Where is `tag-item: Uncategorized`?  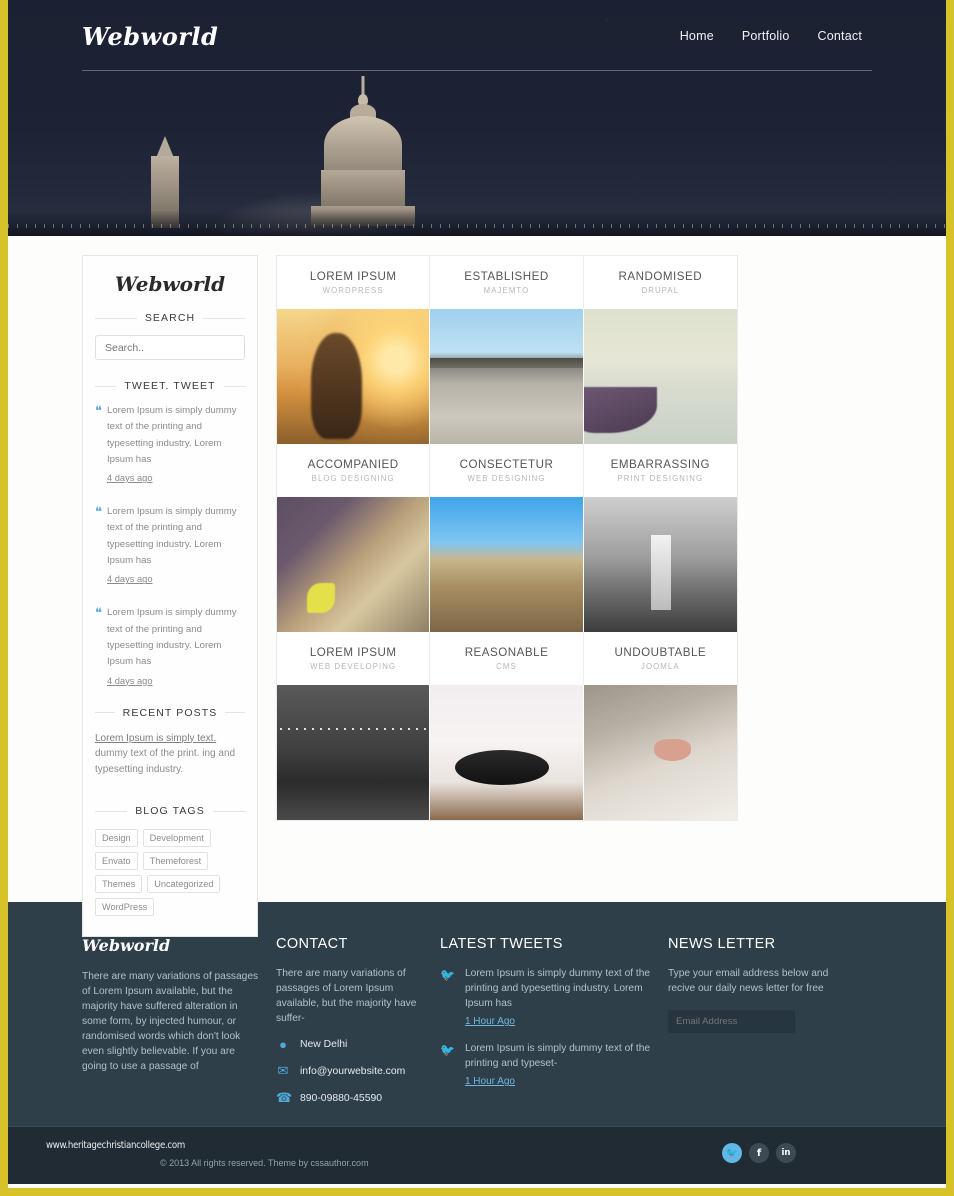
tag-item: Uncategorized is located at coordinates (184, 884).